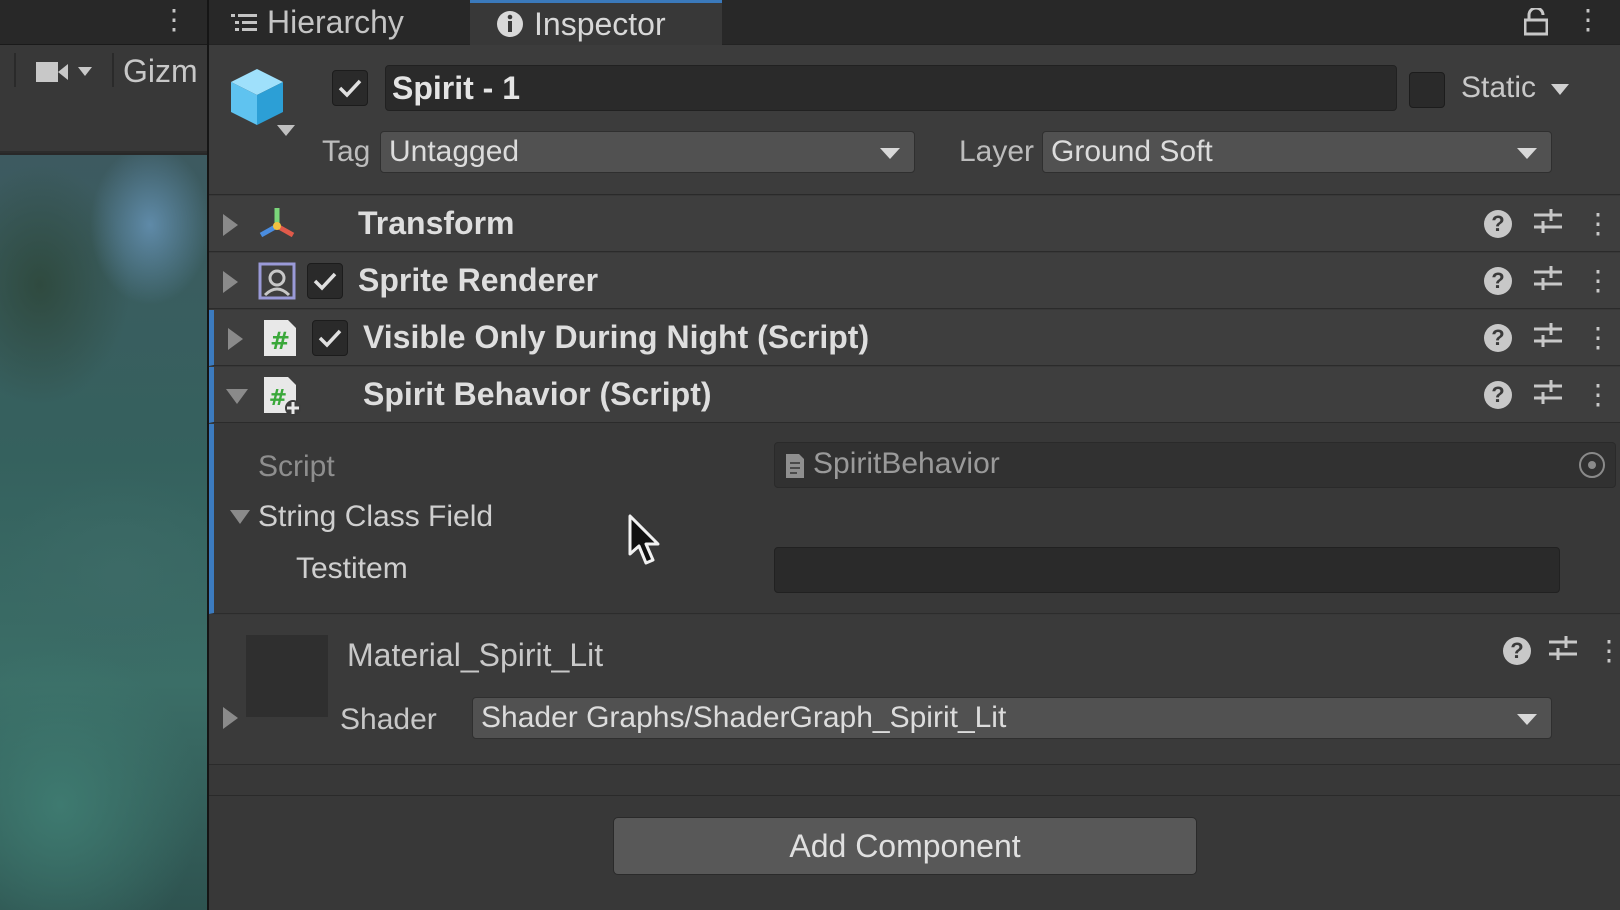  What do you see at coordinates (103, 124) in the screenshot?
I see `scene-secondary-bar` at bounding box center [103, 124].